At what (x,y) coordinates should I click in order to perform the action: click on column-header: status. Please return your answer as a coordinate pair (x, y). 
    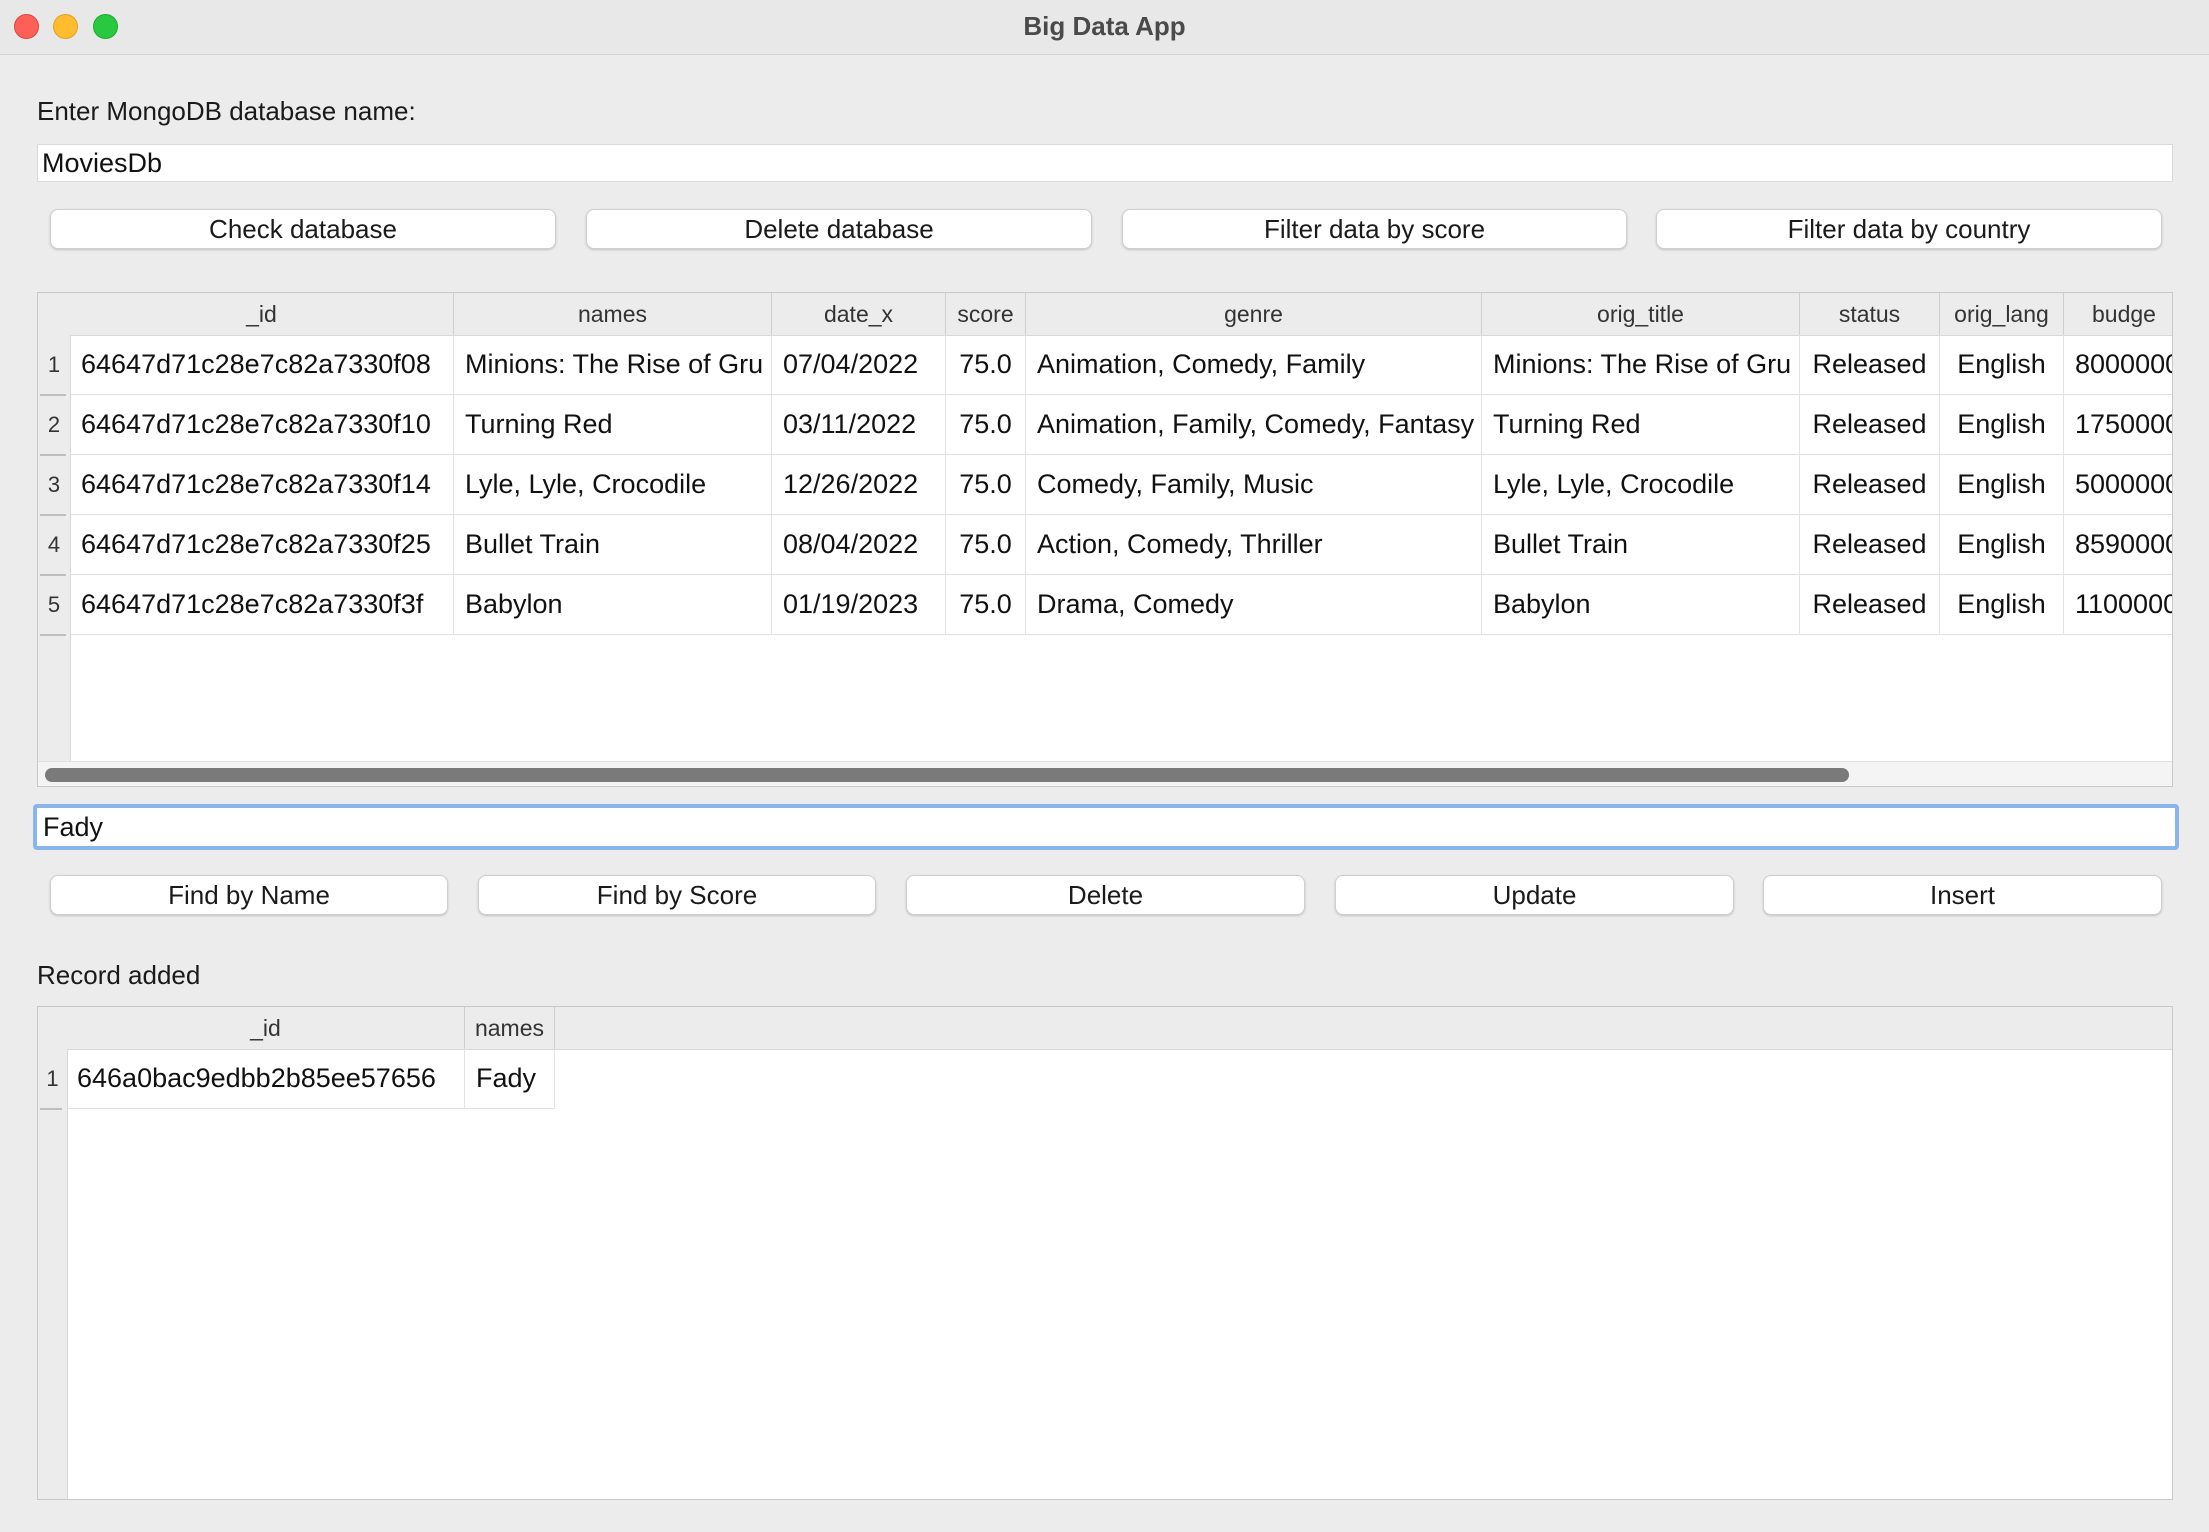
    Looking at the image, I should click on (1870, 314).